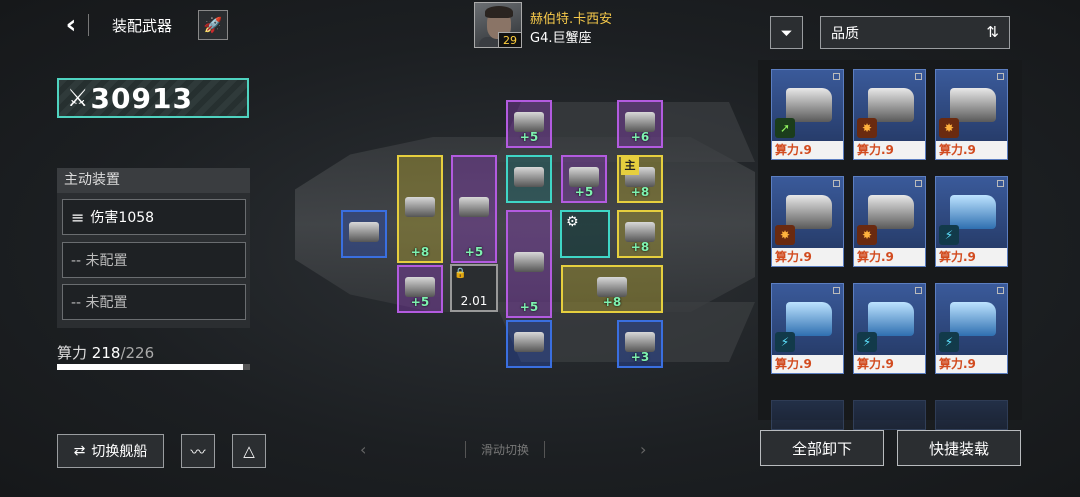 Image resolution: width=1080 pixels, height=497 pixels. Describe the element at coordinates (571, 19) in the screenshot. I see `pilot-name: 赫伯特.卡西安` at that location.